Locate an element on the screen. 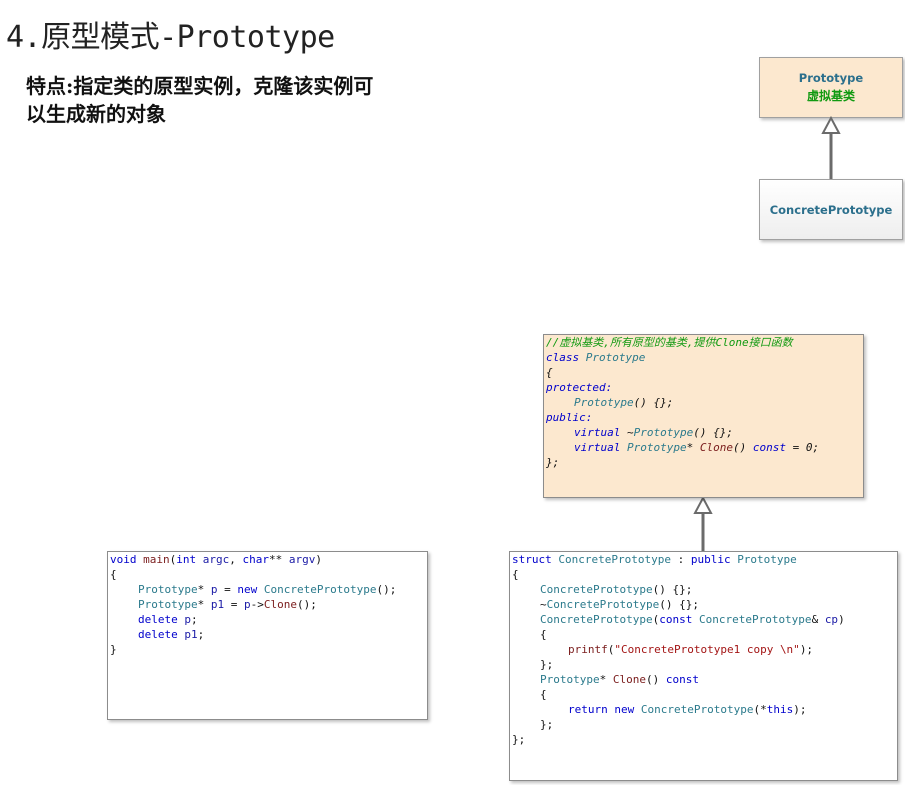  uml-inheritance-arrow is located at coordinates (831, 147).